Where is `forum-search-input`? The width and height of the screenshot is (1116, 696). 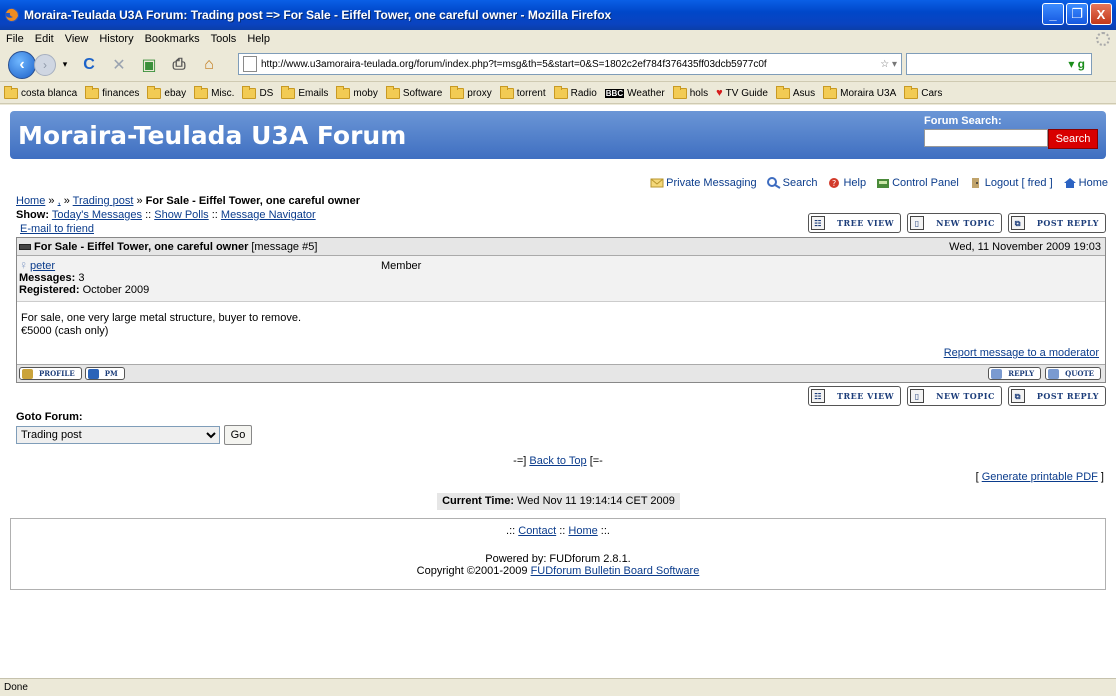 forum-search-input is located at coordinates (986, 138).